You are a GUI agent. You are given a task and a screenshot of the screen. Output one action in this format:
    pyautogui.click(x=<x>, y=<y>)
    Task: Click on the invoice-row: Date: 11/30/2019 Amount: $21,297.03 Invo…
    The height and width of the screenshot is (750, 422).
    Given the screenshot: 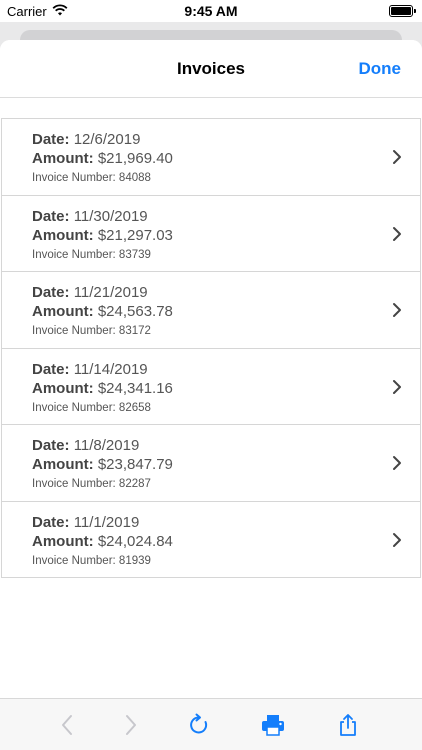 What is the action you would take?
    pyautogui.click(x=211, y=233)
    